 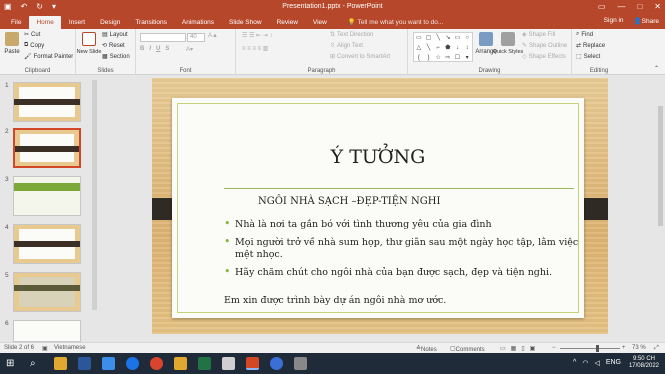 What do you see at coordinates (639, 348) in the screenshot?
I see `zoom-level: 73 %` at bounding box center [639, 348].